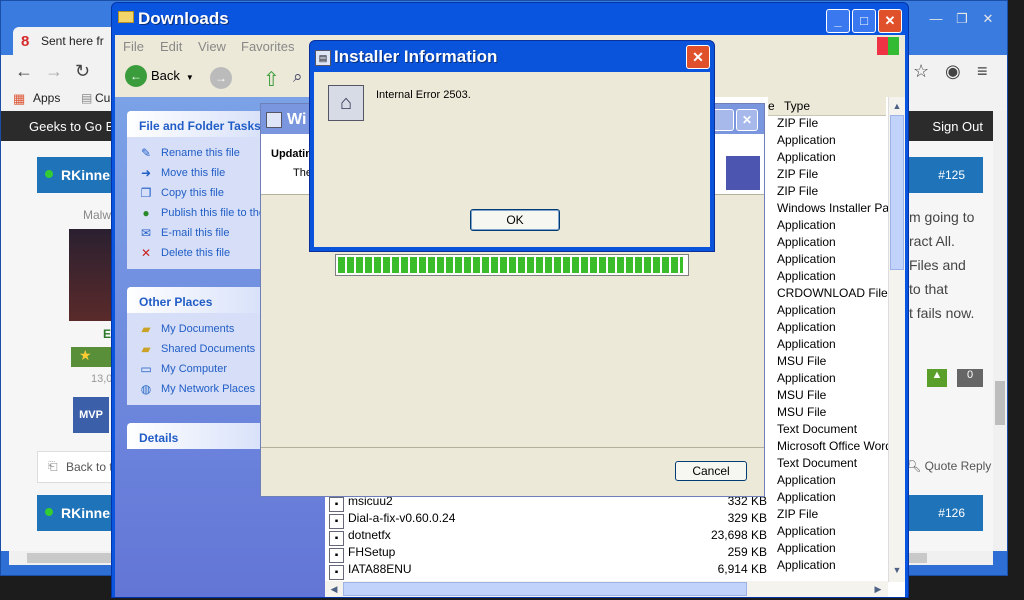  I want to click on type-header-text: Type, so click(797, 106).